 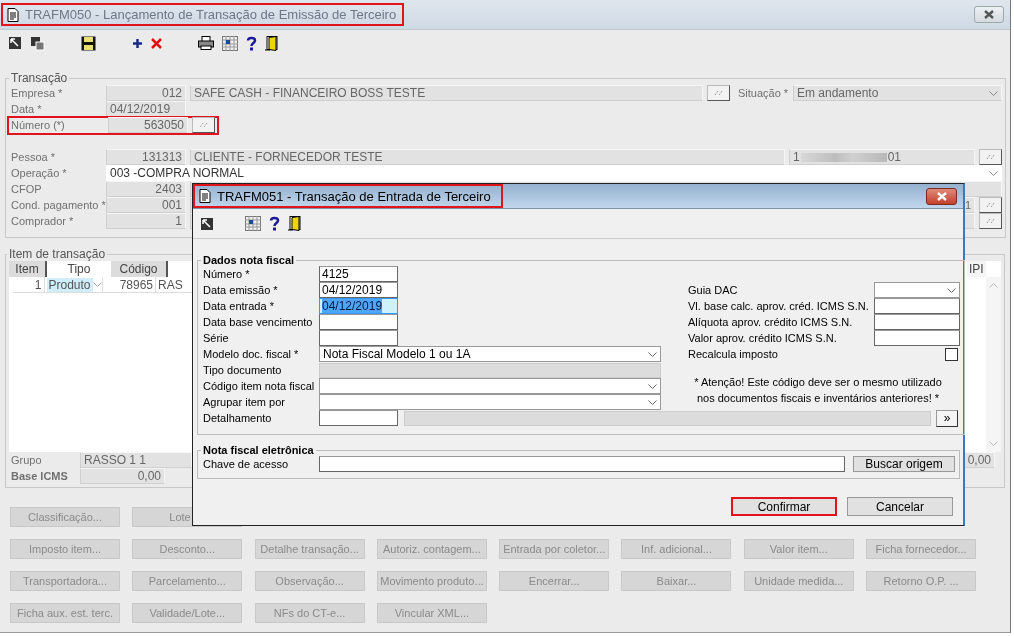 What do you see at coordinates (43, 221) in the screenshot?
I see `field-label: Comprador *` at bounding box center [43, 221].